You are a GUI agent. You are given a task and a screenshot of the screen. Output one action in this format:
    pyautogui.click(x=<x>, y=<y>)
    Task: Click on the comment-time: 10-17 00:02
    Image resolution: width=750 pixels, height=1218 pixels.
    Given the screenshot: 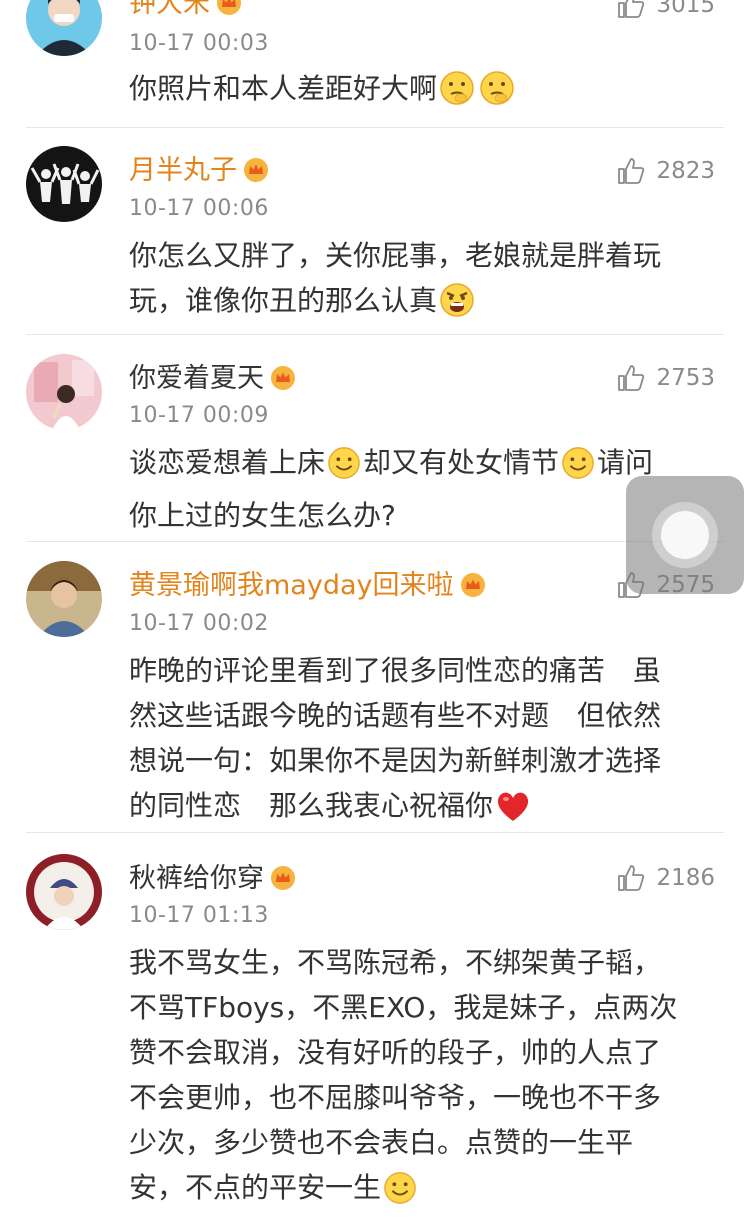 What is the action you would take?
    pyautogui.click(x=199, y=623)
    